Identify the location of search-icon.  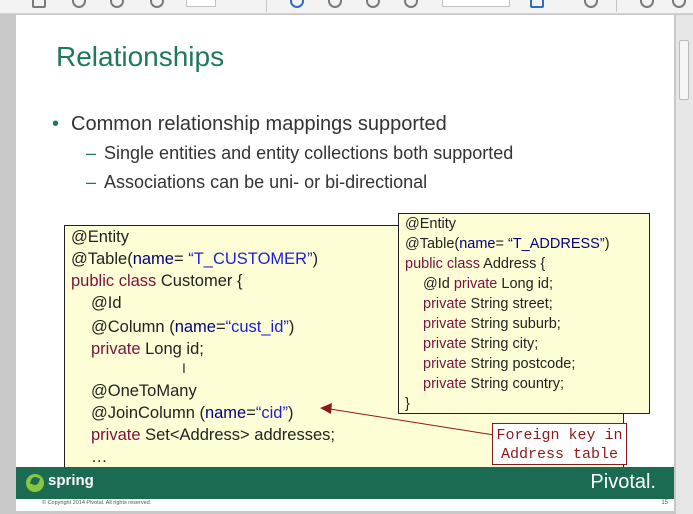
(79, 4).